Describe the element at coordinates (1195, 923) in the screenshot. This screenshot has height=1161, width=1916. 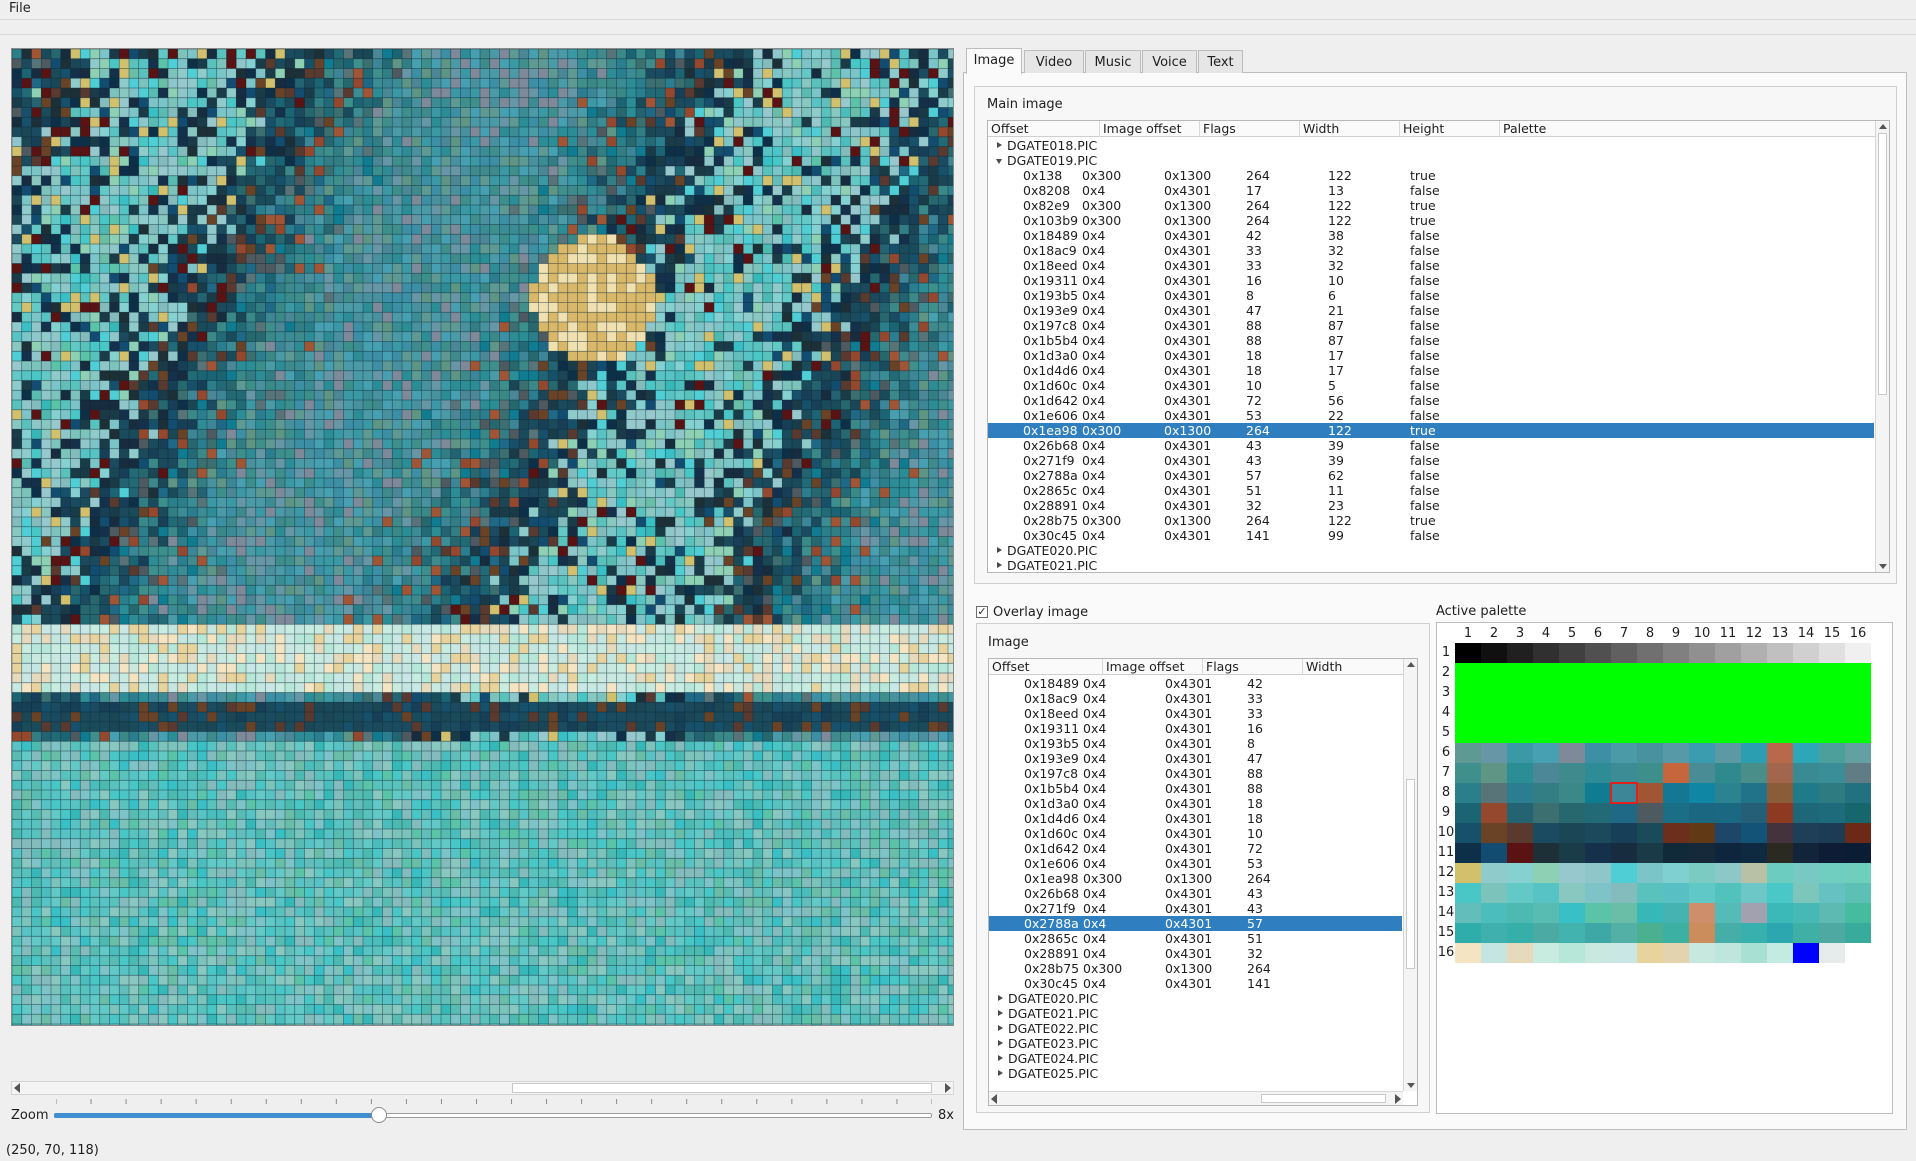
I see `table-row: 0x2788a 0x4 0x4301 57` at that location.